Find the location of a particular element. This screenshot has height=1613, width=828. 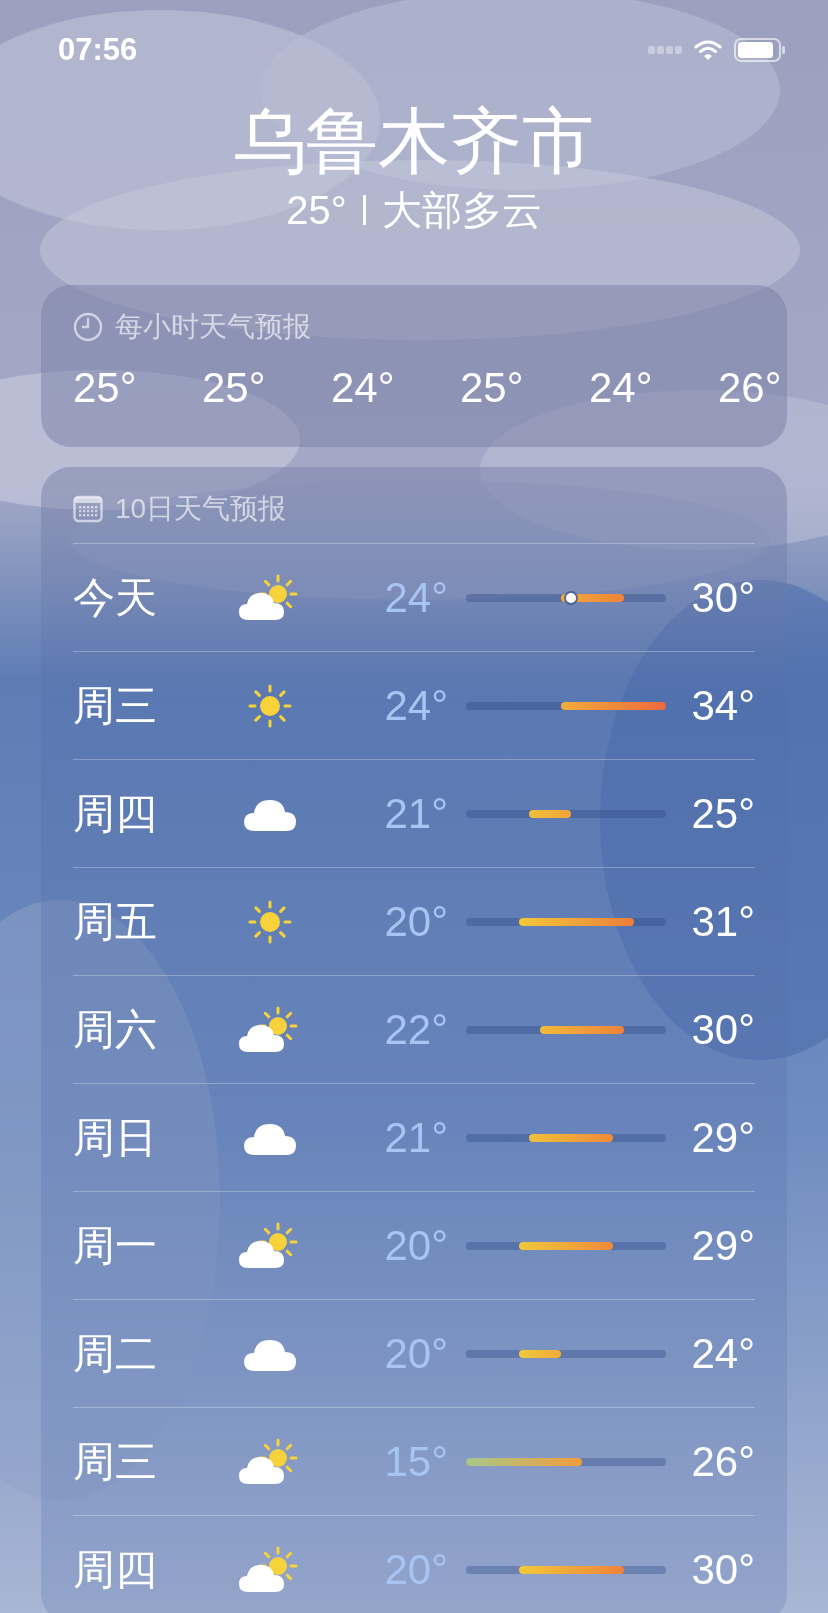

status-time: 07:56 is located at coordinates (98, 50).